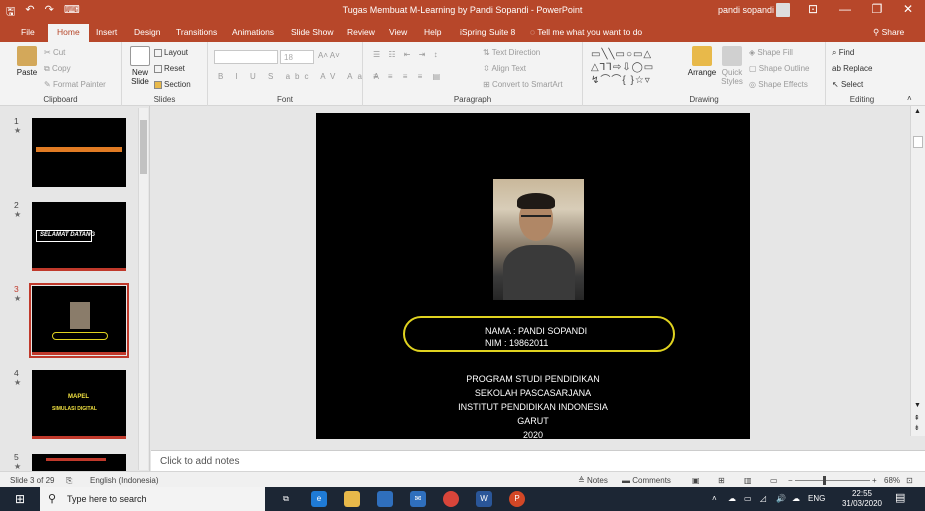 The height and width of the screenshot is (511, 925). Describe the element at coordinates (646, 480) in the screenshot. I see `comments-button: ▬ Comments` at that location.